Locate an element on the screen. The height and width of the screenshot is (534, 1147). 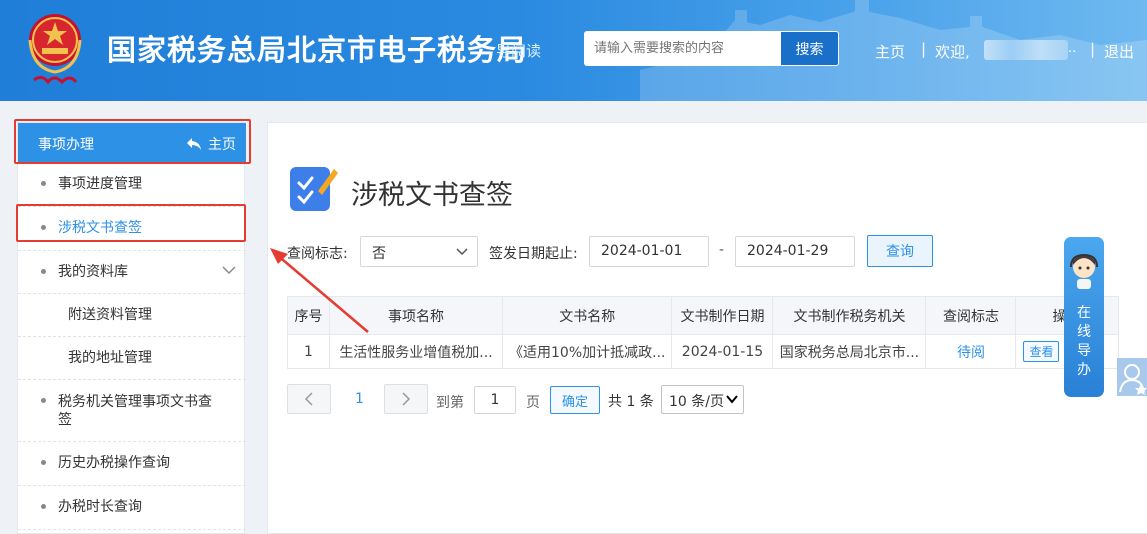
sidebar-item-label: 事项进度管理 is located at coordinates (100, 184).